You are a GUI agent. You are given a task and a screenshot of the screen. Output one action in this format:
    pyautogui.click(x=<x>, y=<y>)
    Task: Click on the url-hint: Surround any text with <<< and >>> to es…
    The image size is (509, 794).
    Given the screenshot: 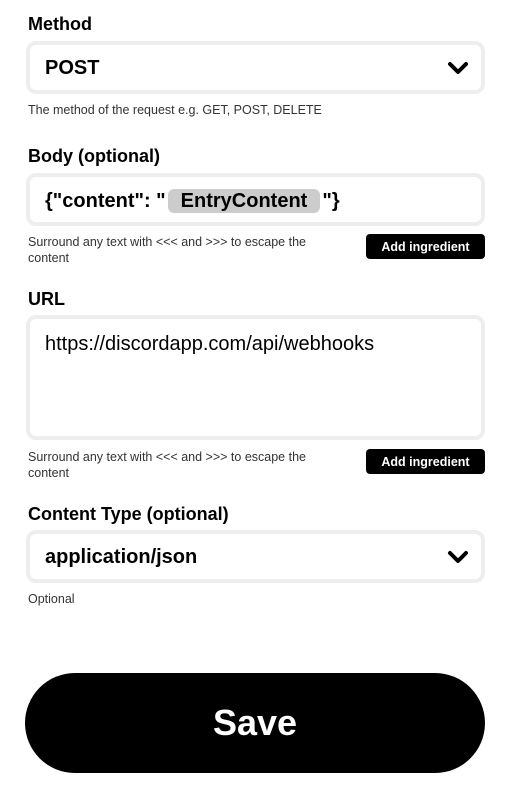 What is the action you would take?
    pyautogui.click(x=167, y=465)
    